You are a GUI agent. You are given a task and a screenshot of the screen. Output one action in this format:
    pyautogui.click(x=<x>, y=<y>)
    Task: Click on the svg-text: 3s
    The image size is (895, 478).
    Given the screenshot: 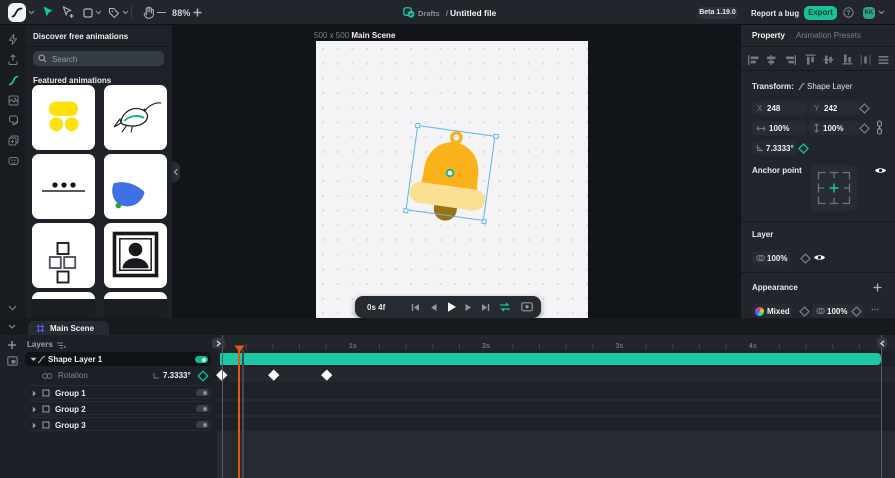 What is the action you would take?
    pyautogui.click(x=620, y=346)
    